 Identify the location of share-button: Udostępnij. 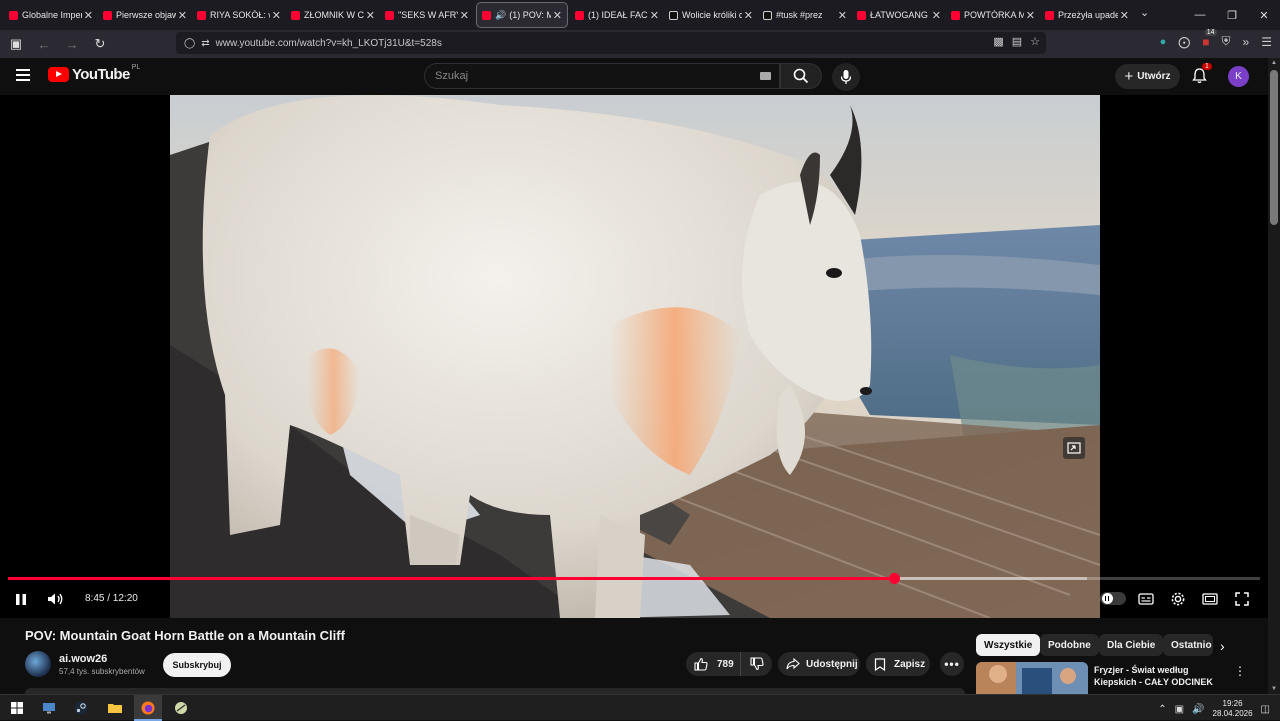
(819, 664).